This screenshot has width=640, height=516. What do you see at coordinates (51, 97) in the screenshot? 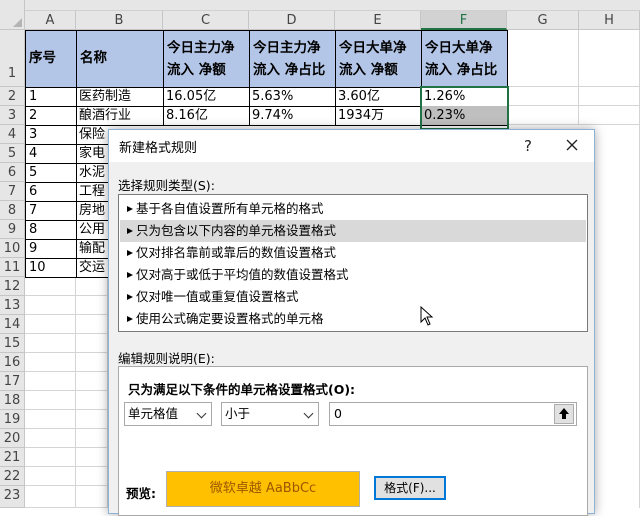
I see `cell-a2: 1` at bounding box center [51, 97].